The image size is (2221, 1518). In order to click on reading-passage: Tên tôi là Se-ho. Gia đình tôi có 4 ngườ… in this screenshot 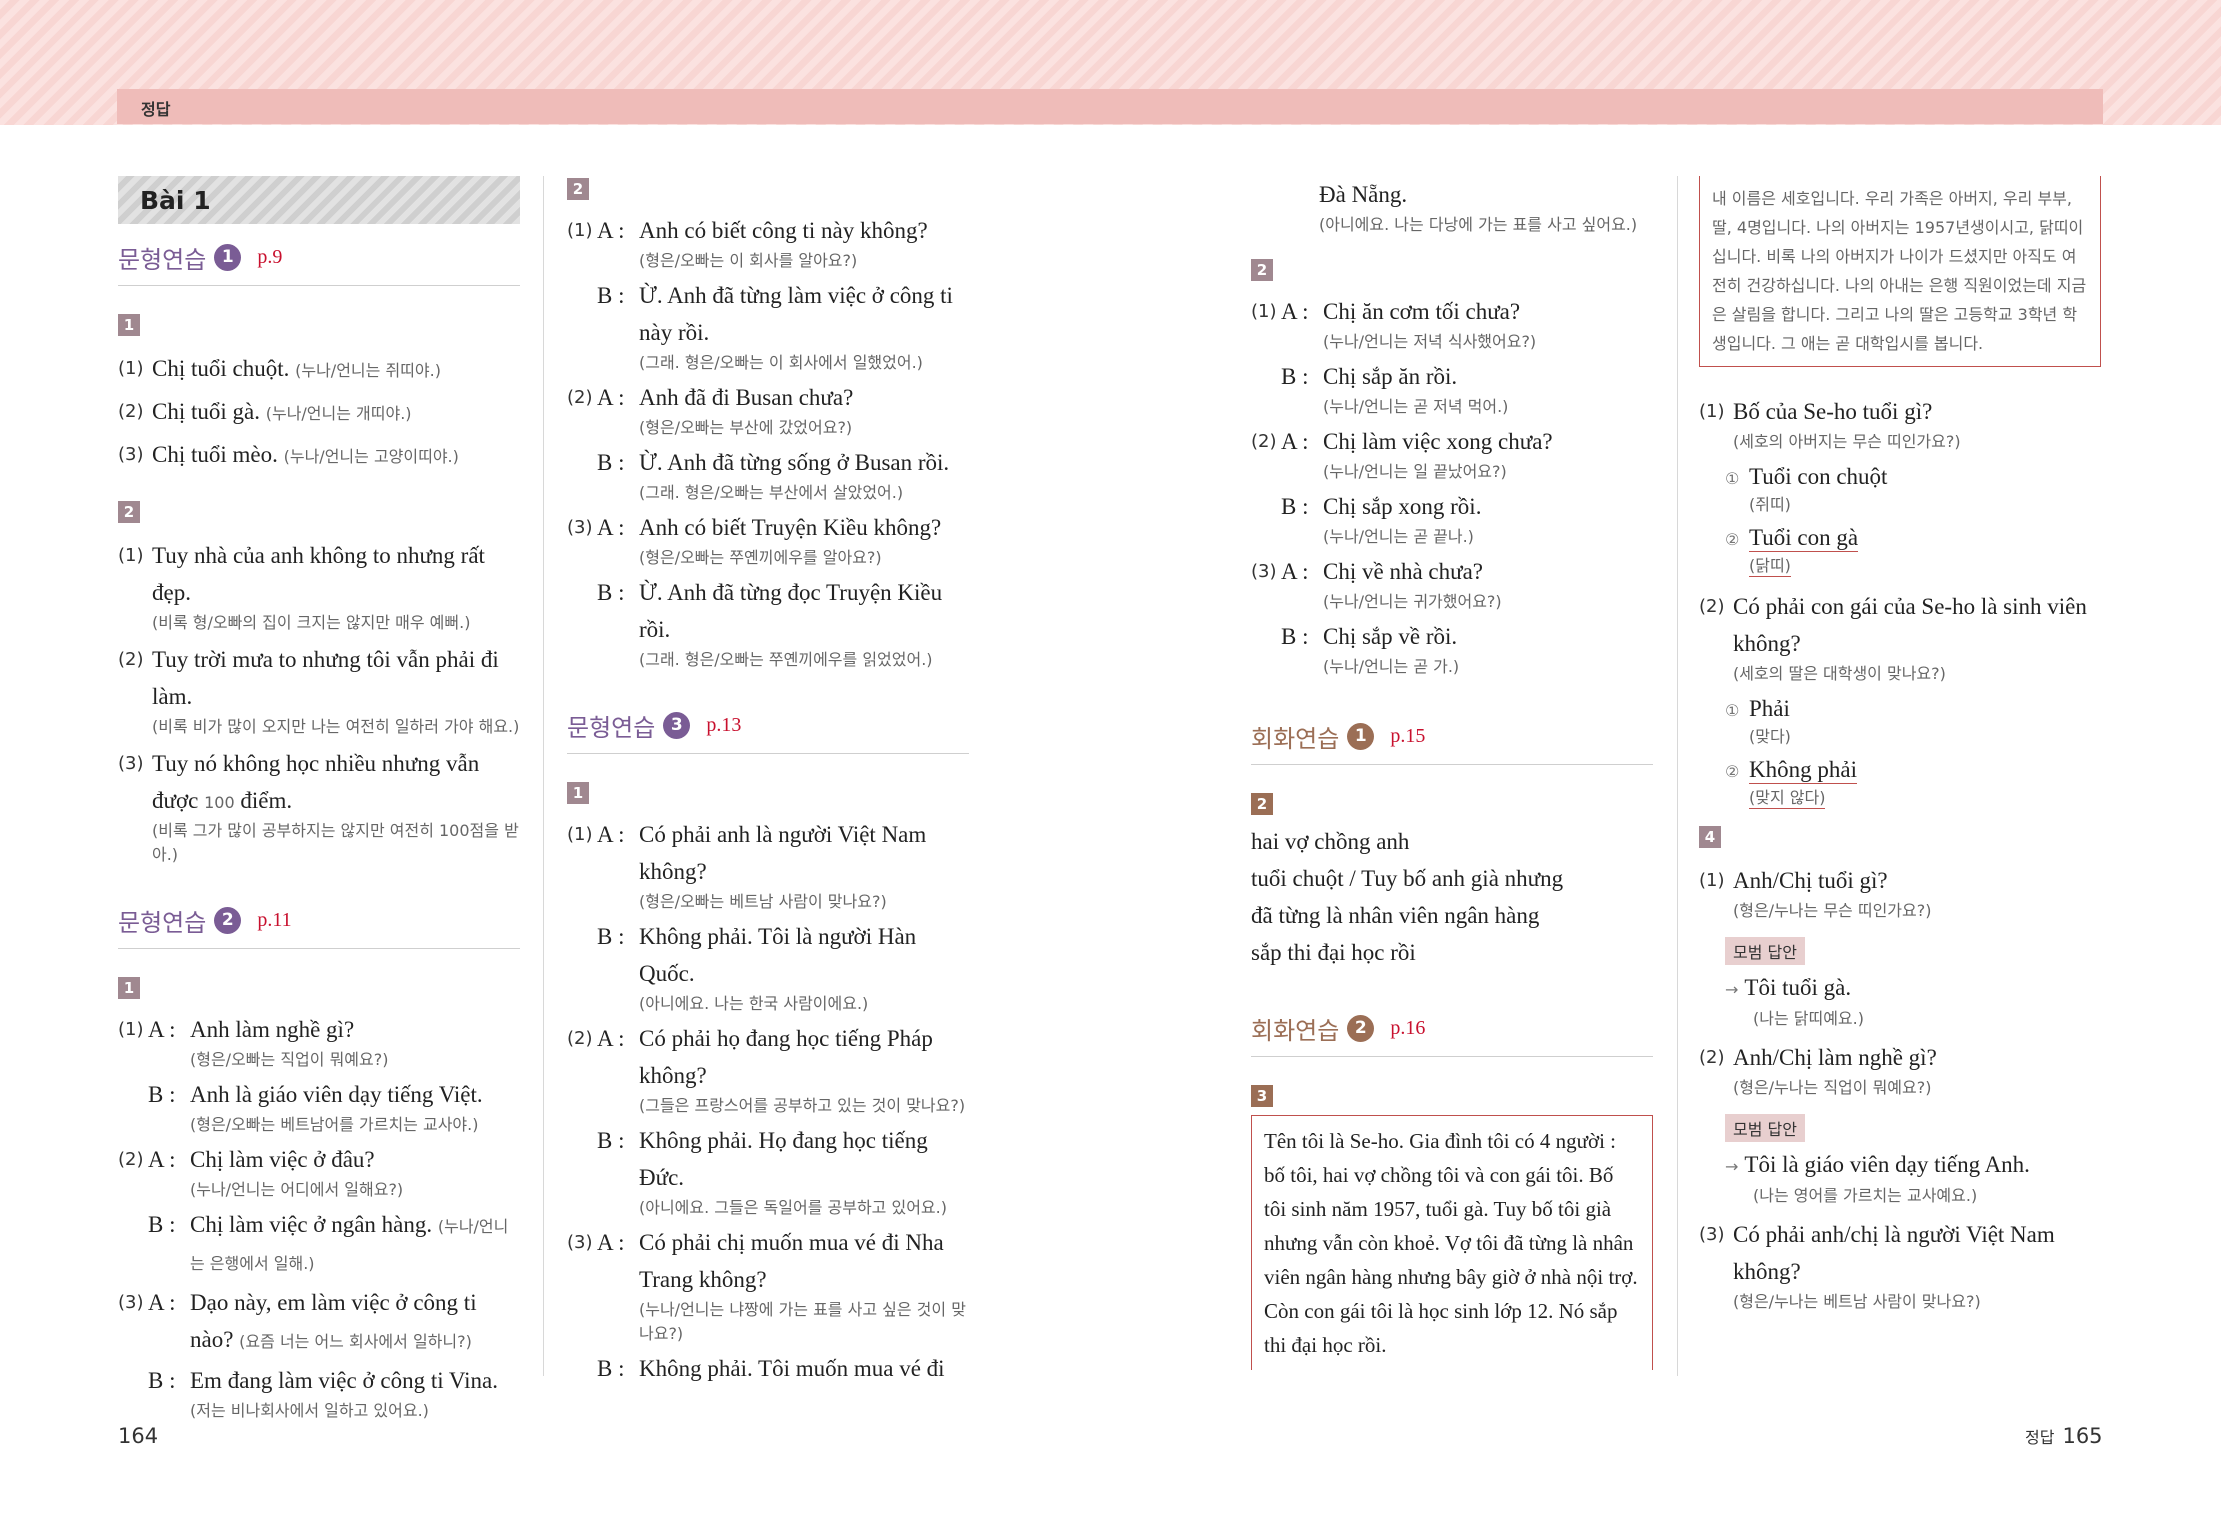, I will do `click(1452, 1242)`.